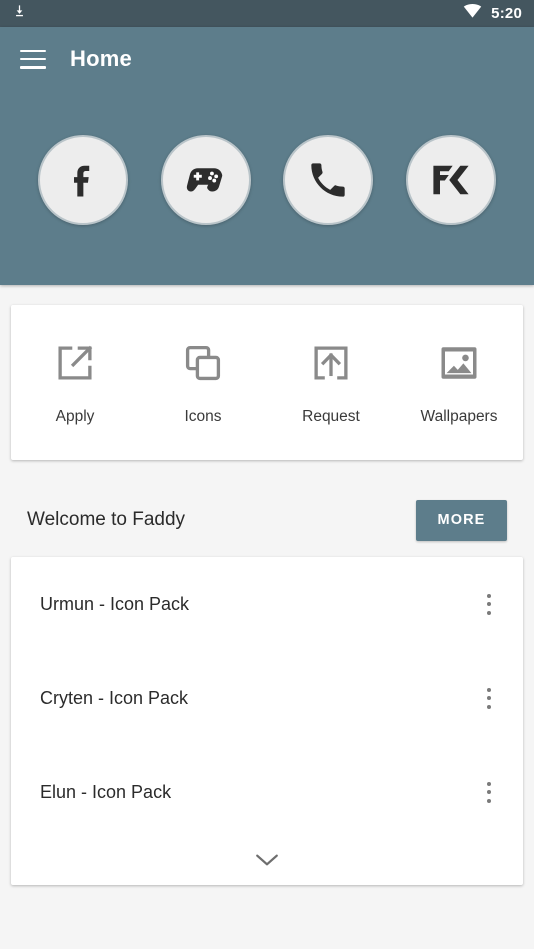  What do you see at coordinates (331, 363) in the screenshot?
I see `upload-box-icon` at bounding box center [331, 363].